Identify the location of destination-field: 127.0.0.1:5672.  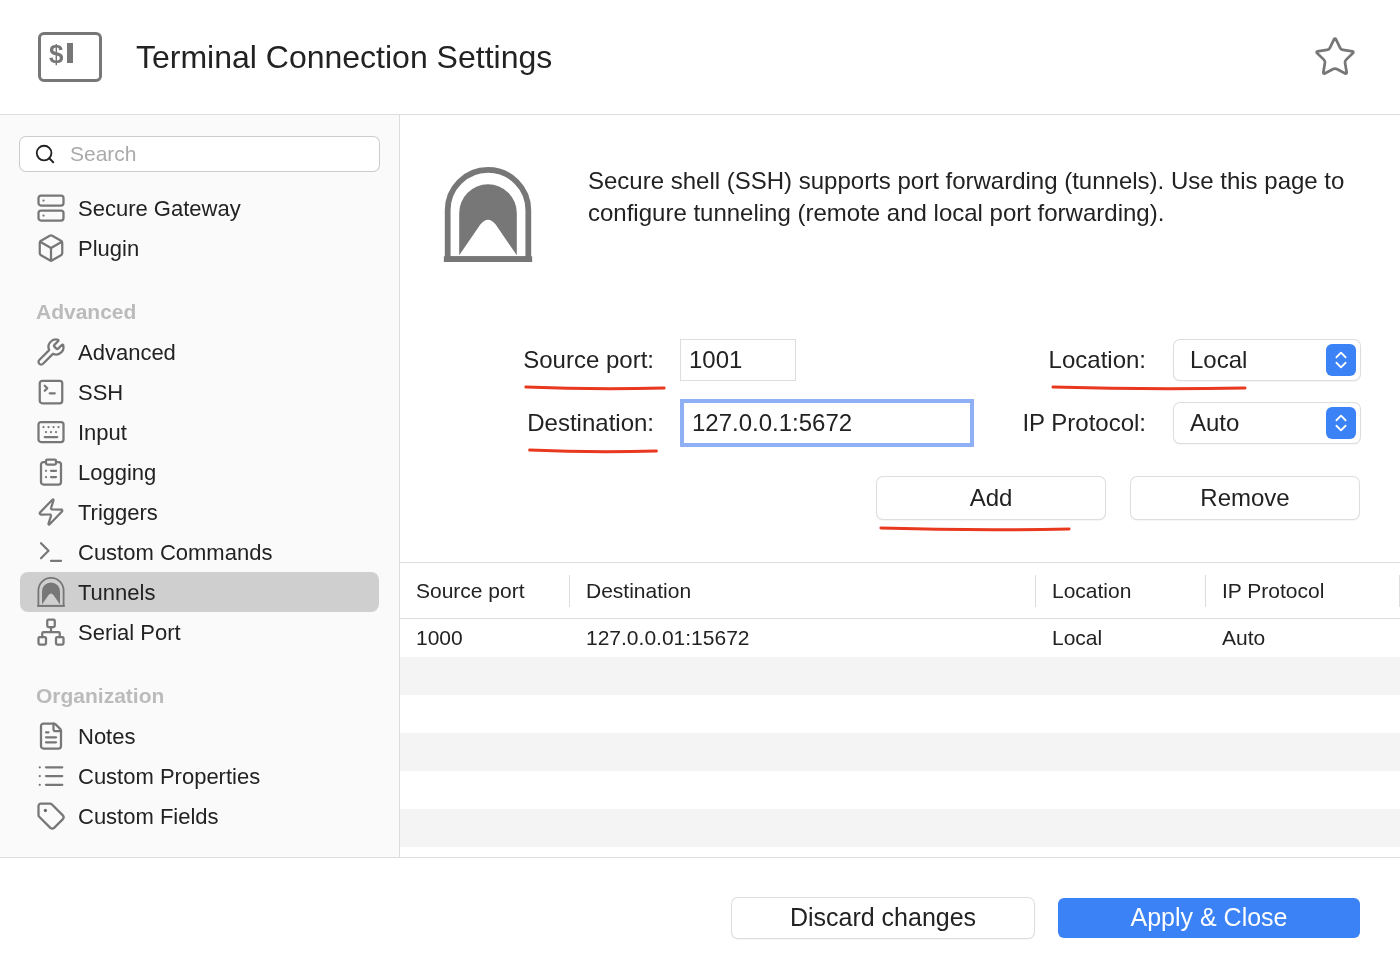
(827, 423).